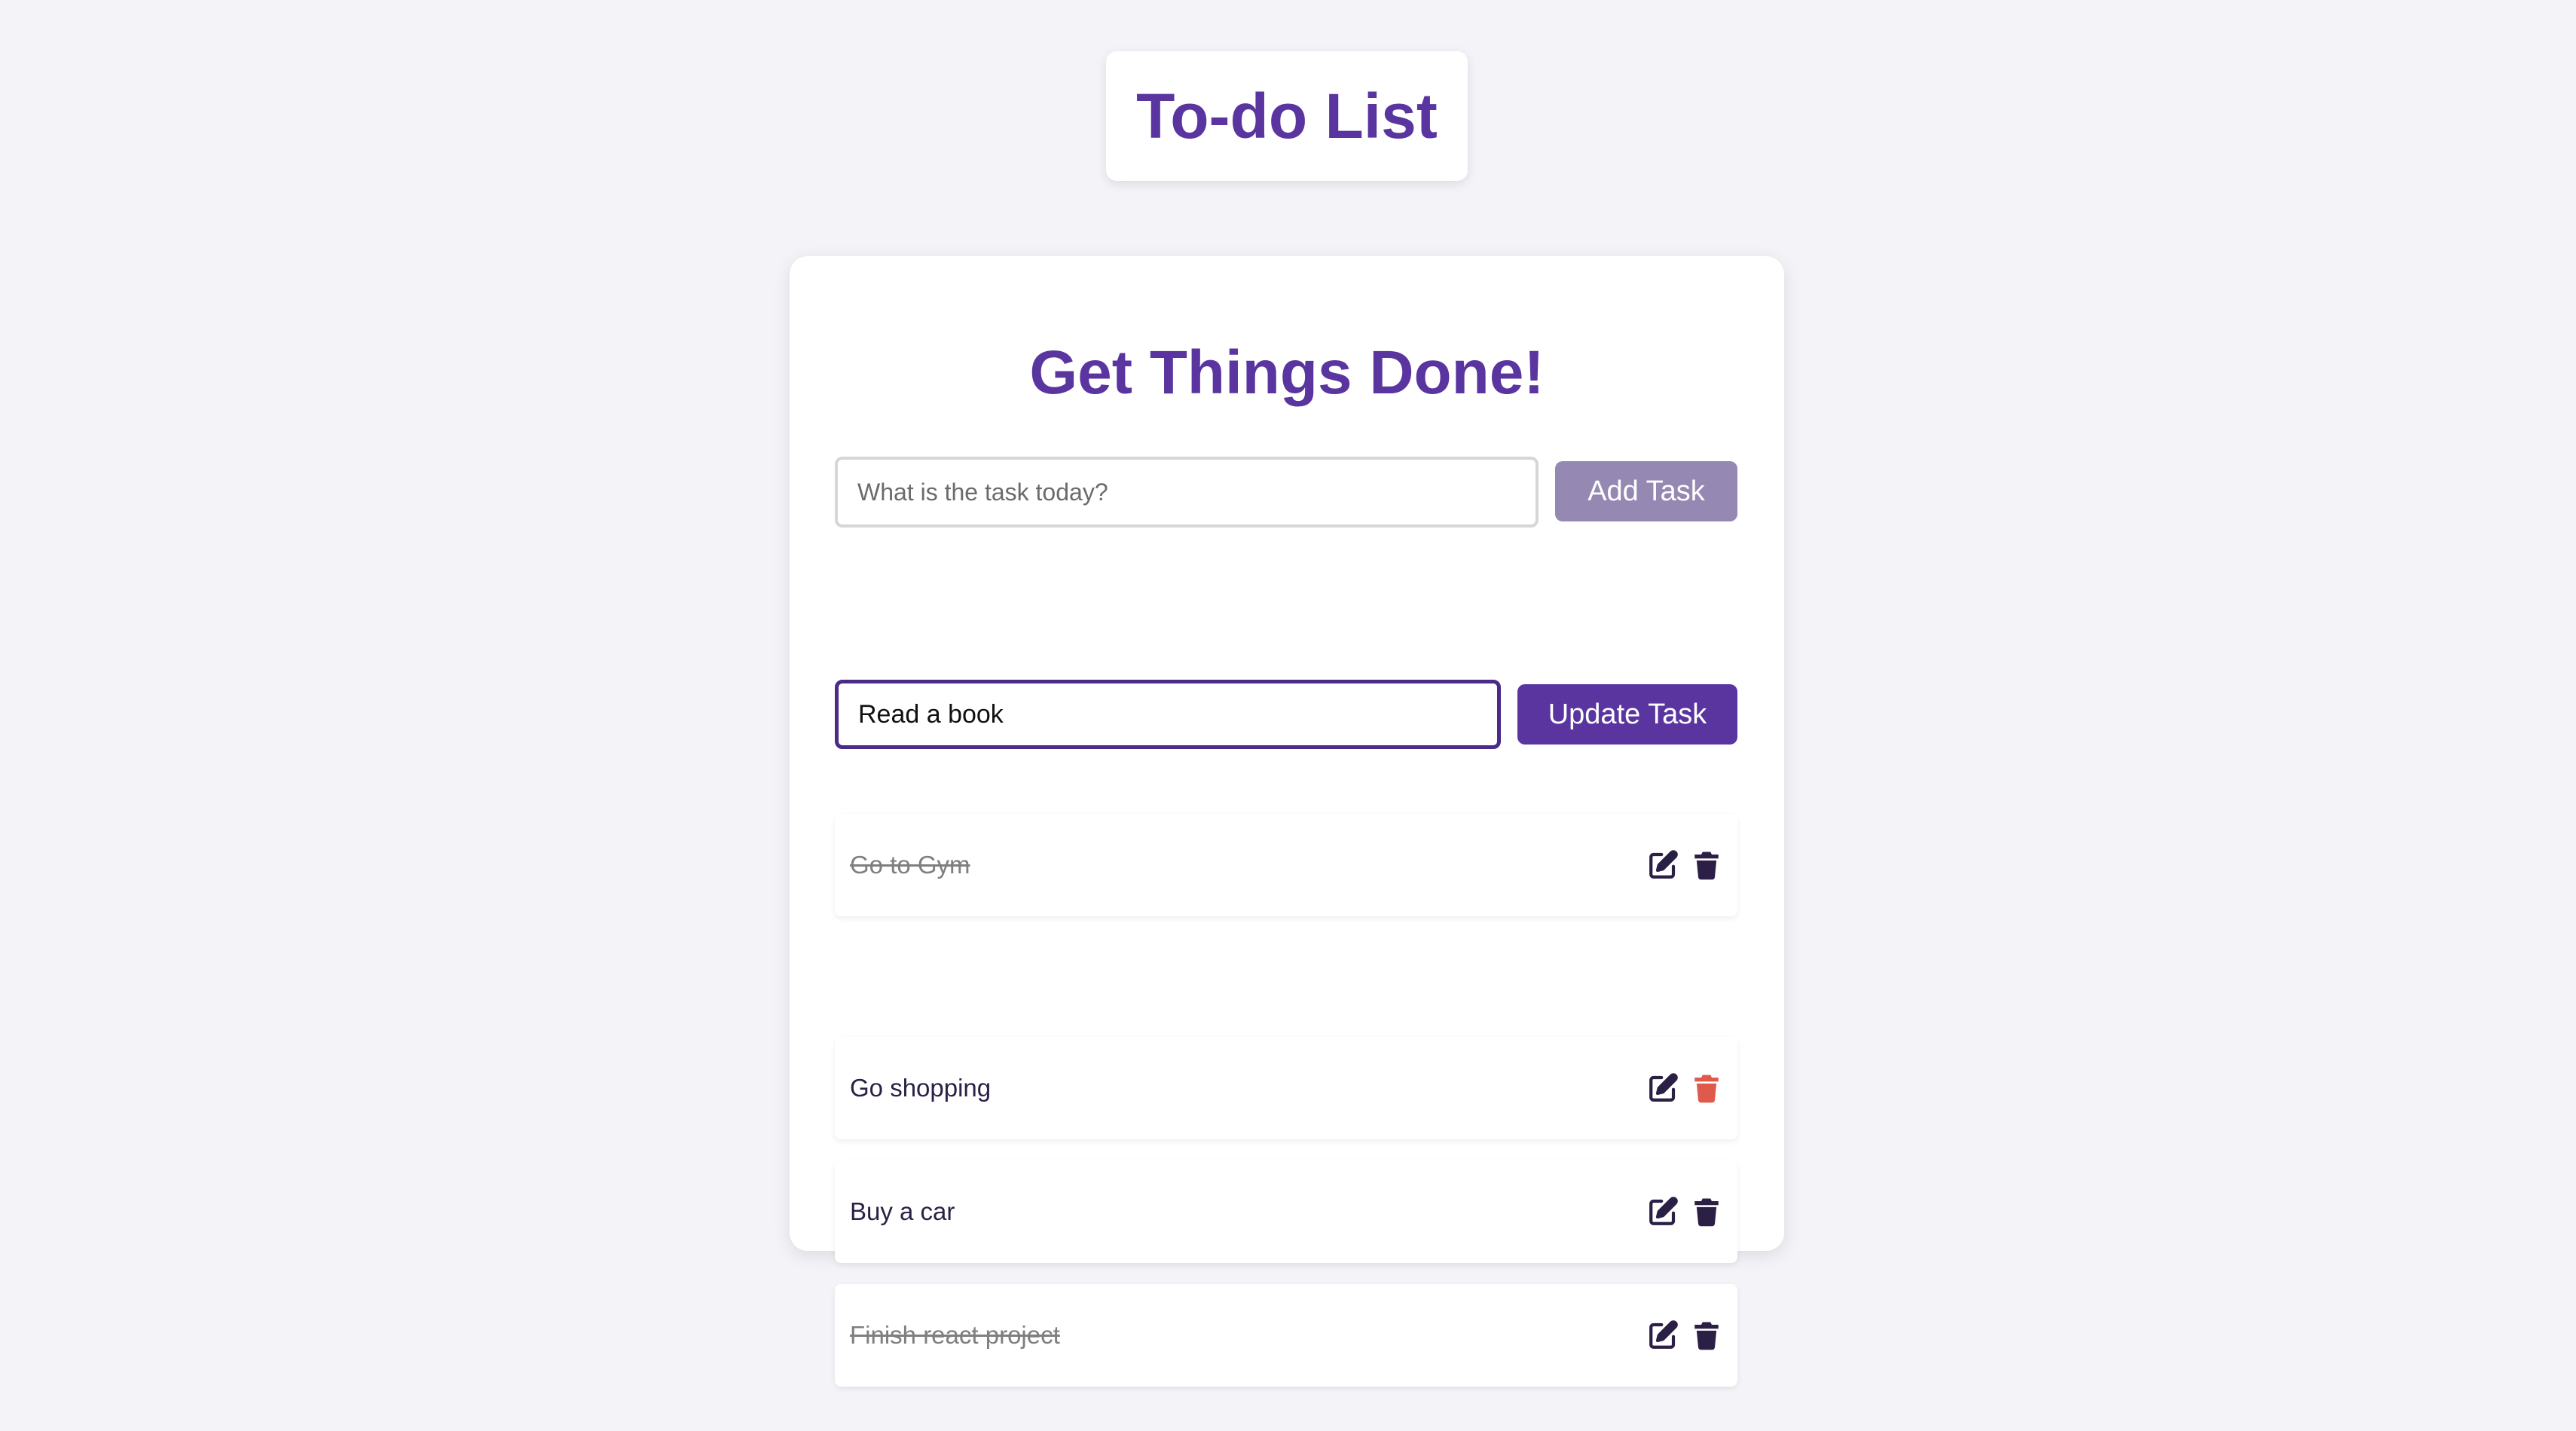  Describe the element at coordinates (1286, 1088) in the screenshot. I see `task-item: Go shopping` at that location.